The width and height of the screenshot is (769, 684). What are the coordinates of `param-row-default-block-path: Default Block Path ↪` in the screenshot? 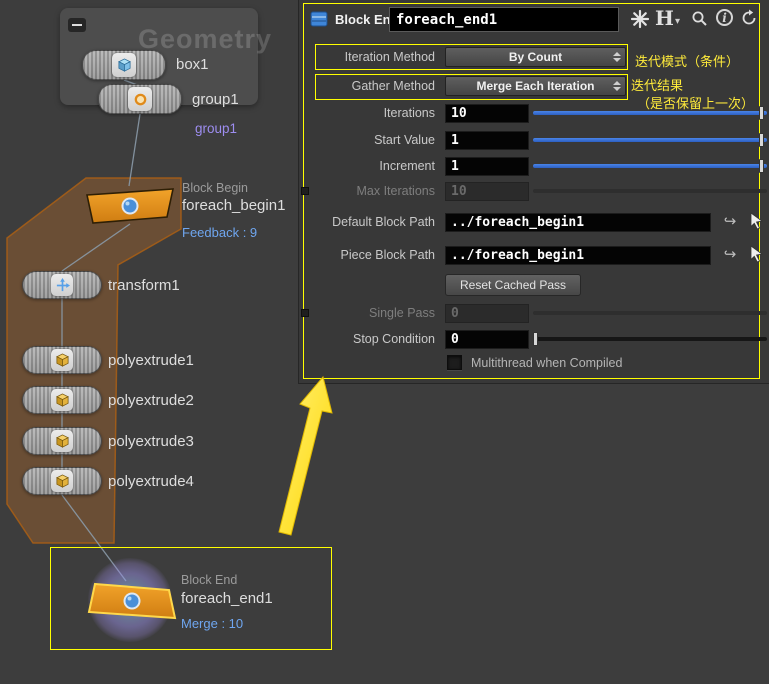 It's located at (534, 222).